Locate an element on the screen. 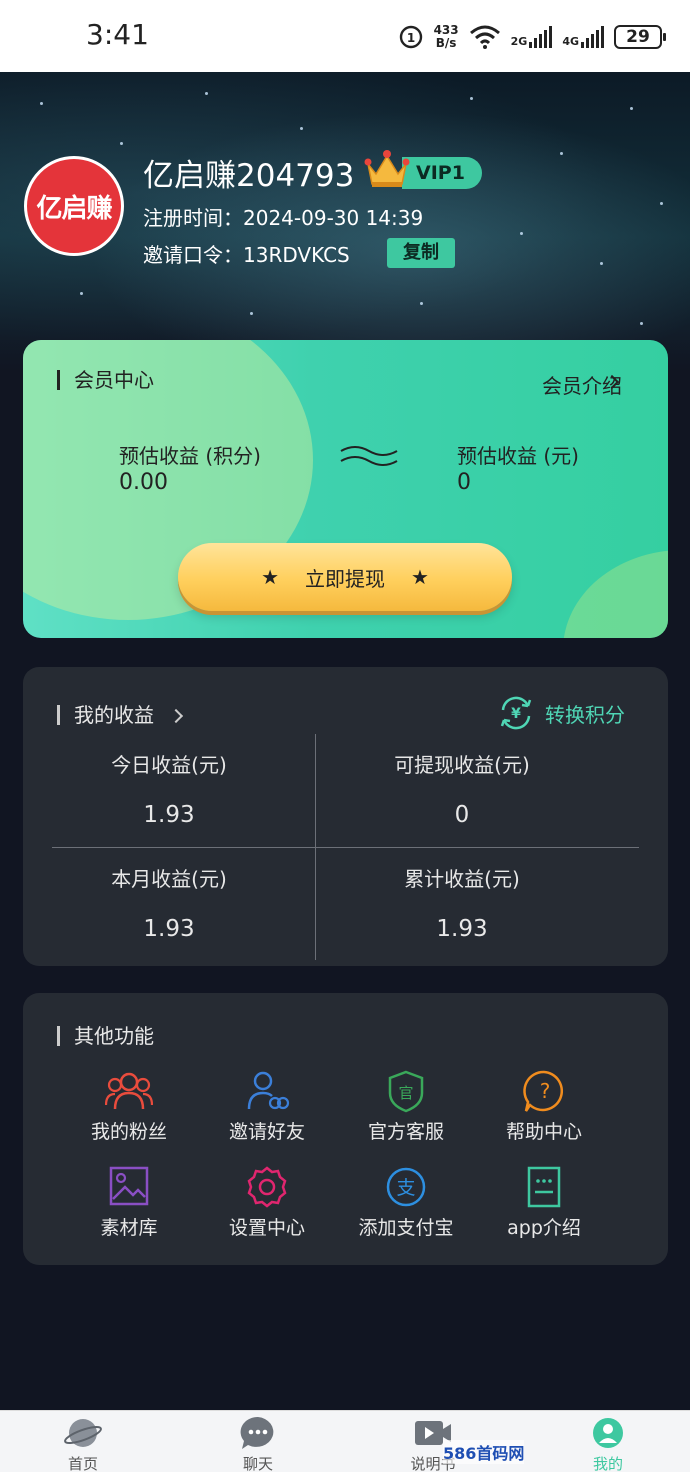  crown-icon is located at coordinates (387, 168).